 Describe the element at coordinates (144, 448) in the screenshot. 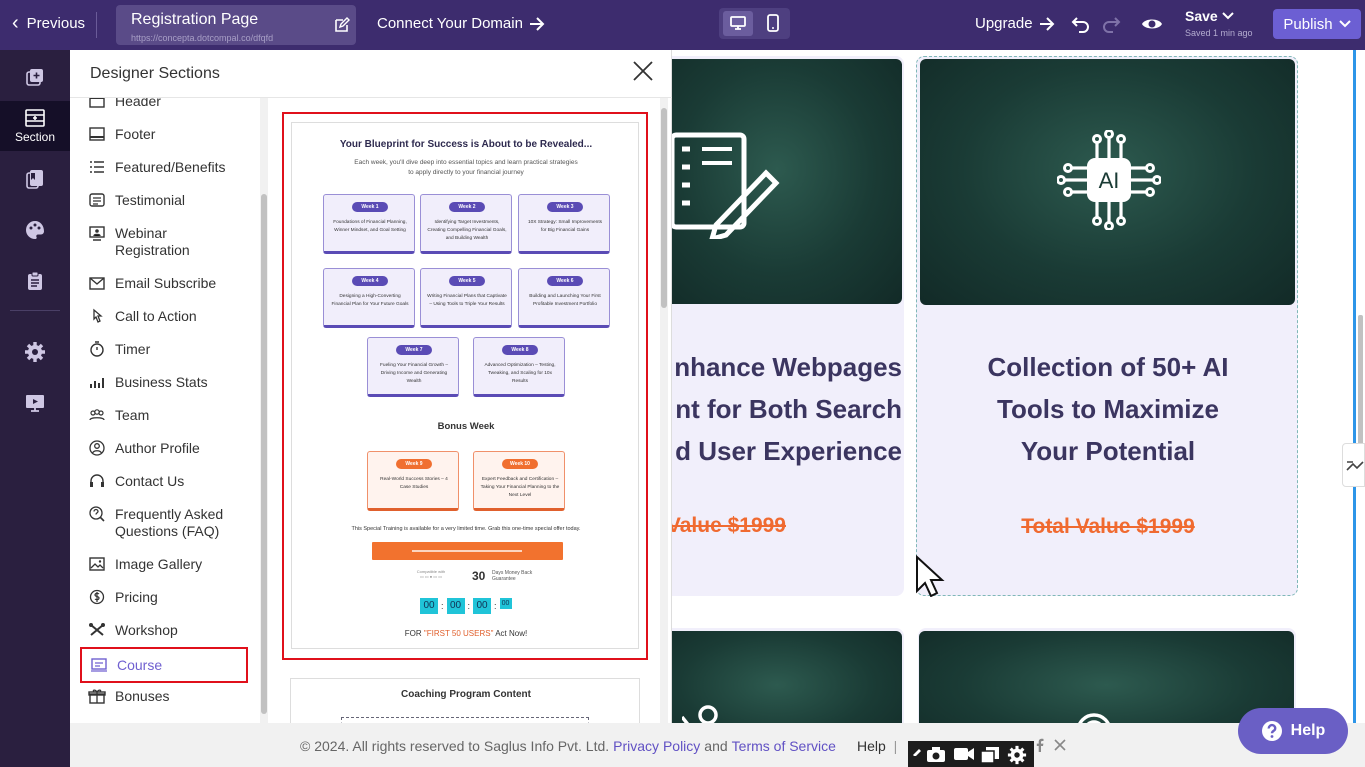

I see `section-item-author: Author Profile` at that location.